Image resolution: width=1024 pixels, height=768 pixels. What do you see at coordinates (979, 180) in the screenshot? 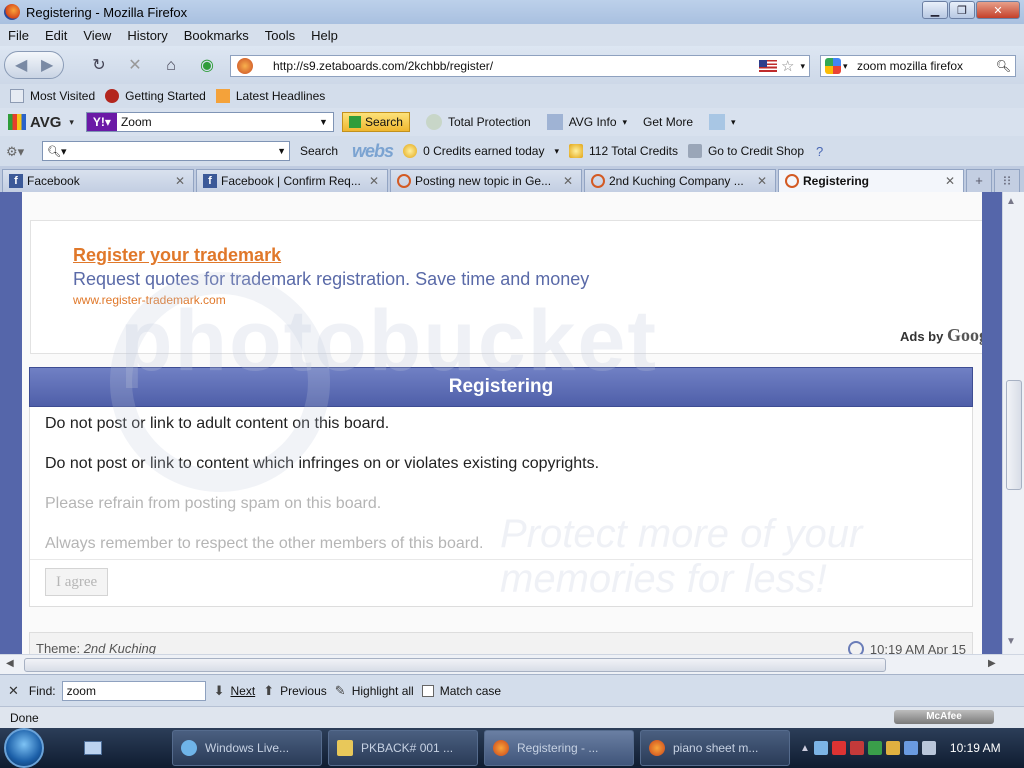
I see `new-tab-button: +` at bounding box center [979, 180].